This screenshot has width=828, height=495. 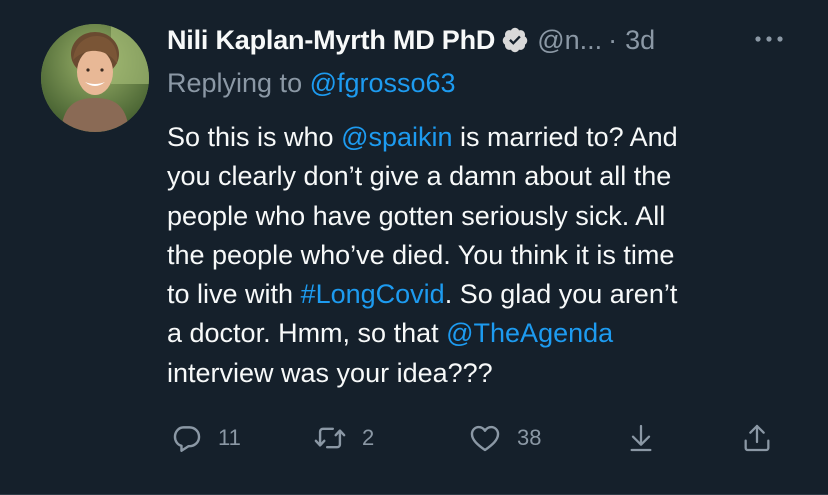 I want to click on tweet-text: is married to? And, so click(x=565, y=137).